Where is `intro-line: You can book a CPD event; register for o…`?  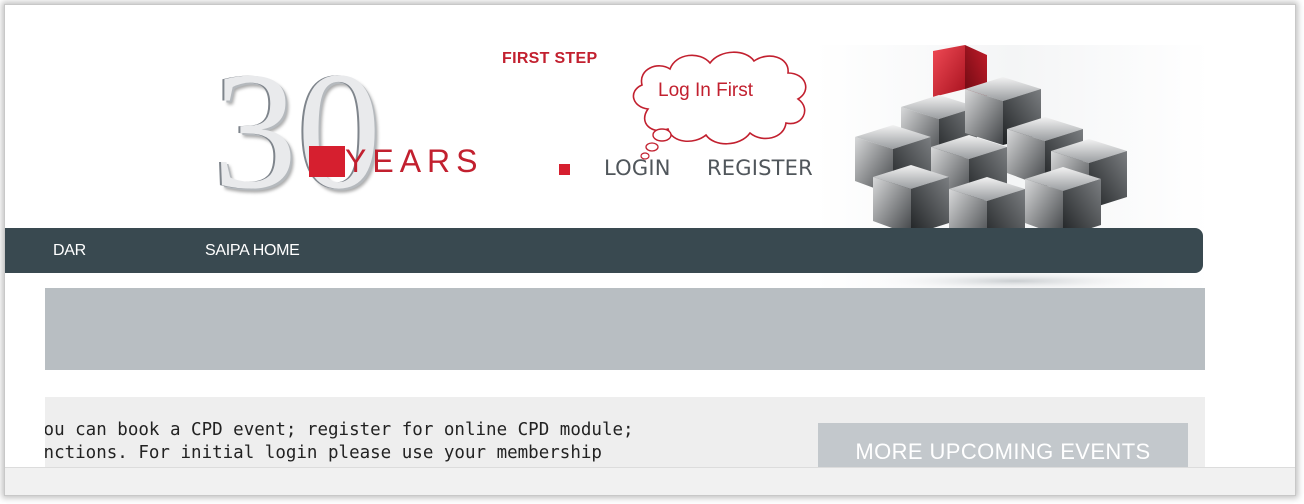 intro-line: You can book a CPD event; register for o… is located at coordinates (339, 430).